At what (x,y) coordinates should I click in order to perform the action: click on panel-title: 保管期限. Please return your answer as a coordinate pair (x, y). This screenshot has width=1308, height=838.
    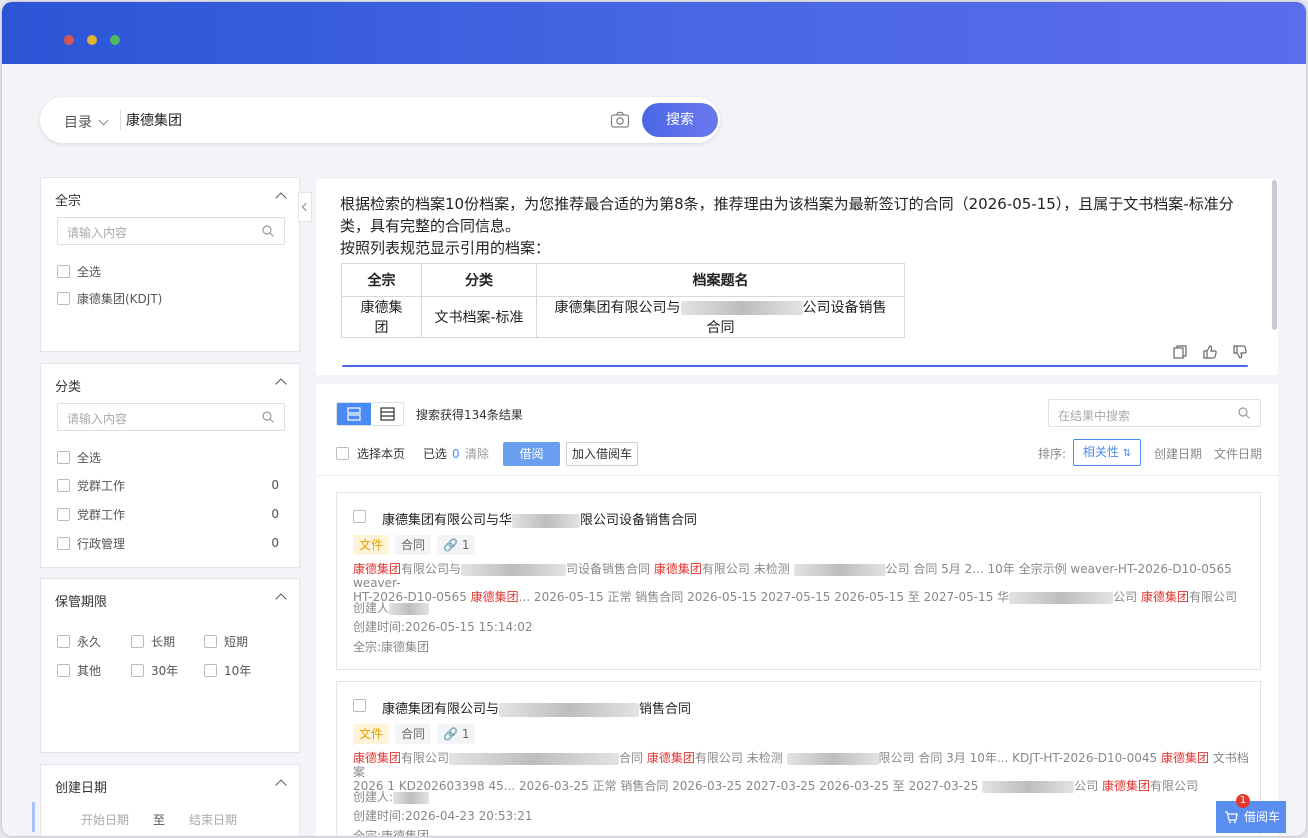
    Looking at the image, I should click on (81, 602).